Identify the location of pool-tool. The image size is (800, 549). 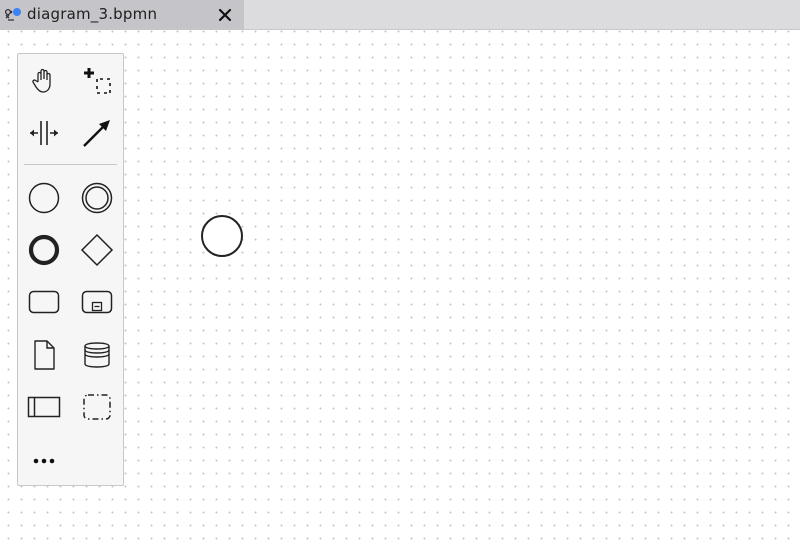
(44, 407).